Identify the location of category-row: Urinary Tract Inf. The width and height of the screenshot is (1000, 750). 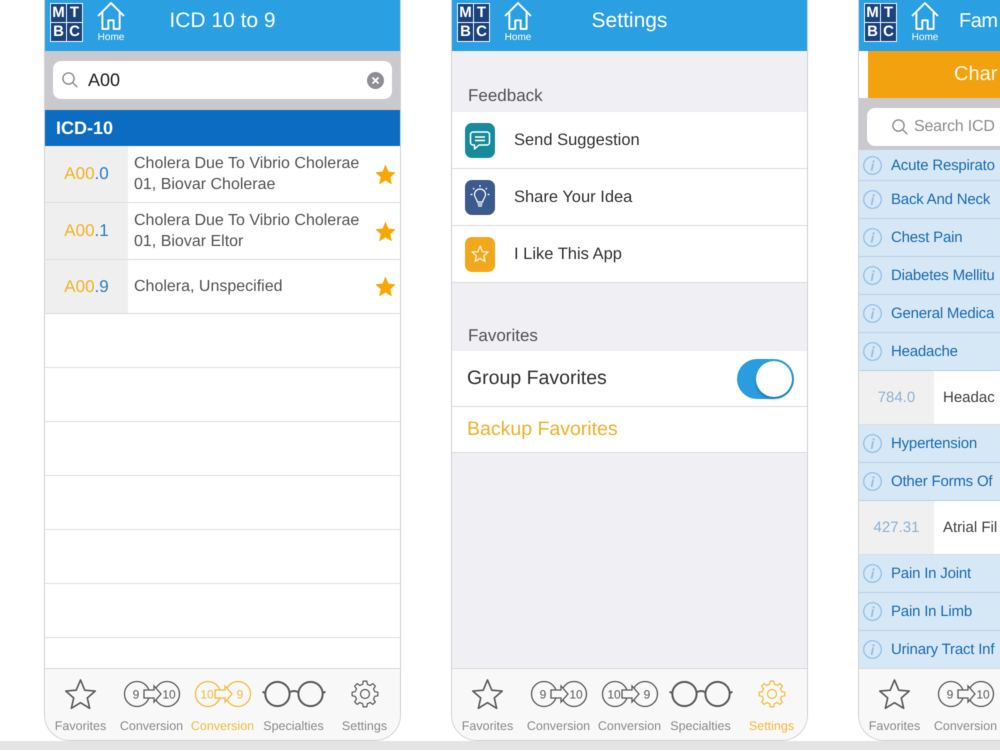
(929, 649).